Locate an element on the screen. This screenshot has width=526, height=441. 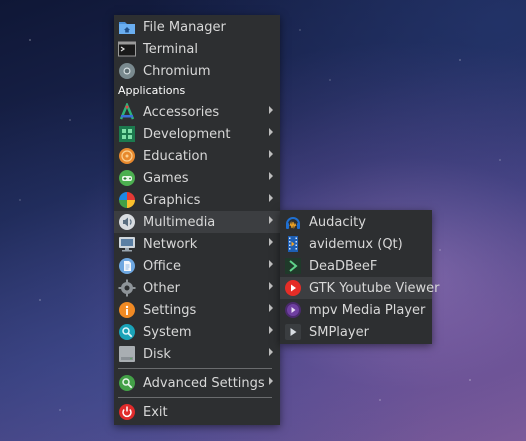
menu-item-terminal: Terminal is located at coordinates (197, 49).